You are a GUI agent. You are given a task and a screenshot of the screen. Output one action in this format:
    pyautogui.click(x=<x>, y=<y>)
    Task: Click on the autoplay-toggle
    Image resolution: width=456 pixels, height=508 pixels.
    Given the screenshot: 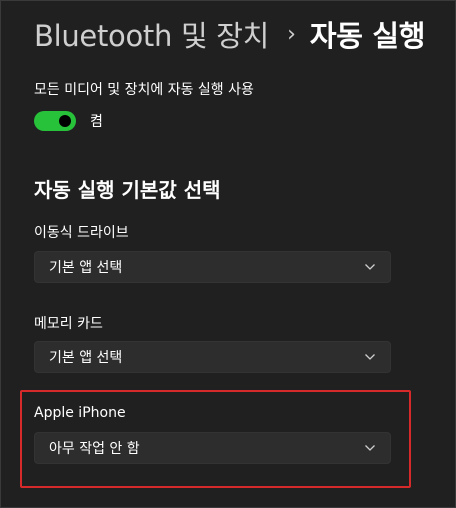 What is the action you would take?
    pyautogui.click(x=55, y=121)
    